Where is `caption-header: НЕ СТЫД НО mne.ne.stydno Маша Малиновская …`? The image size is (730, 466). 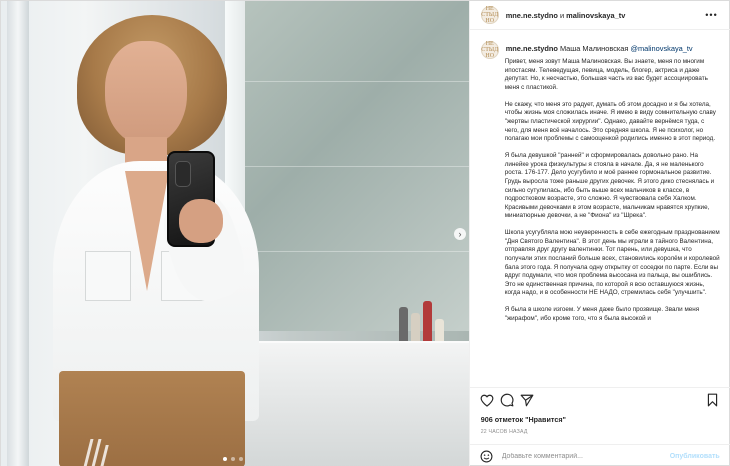
caption-header: НЕ СТЫД НО mne.ne.stydno Маша Малиновская … is located at coordinates (600, 50).